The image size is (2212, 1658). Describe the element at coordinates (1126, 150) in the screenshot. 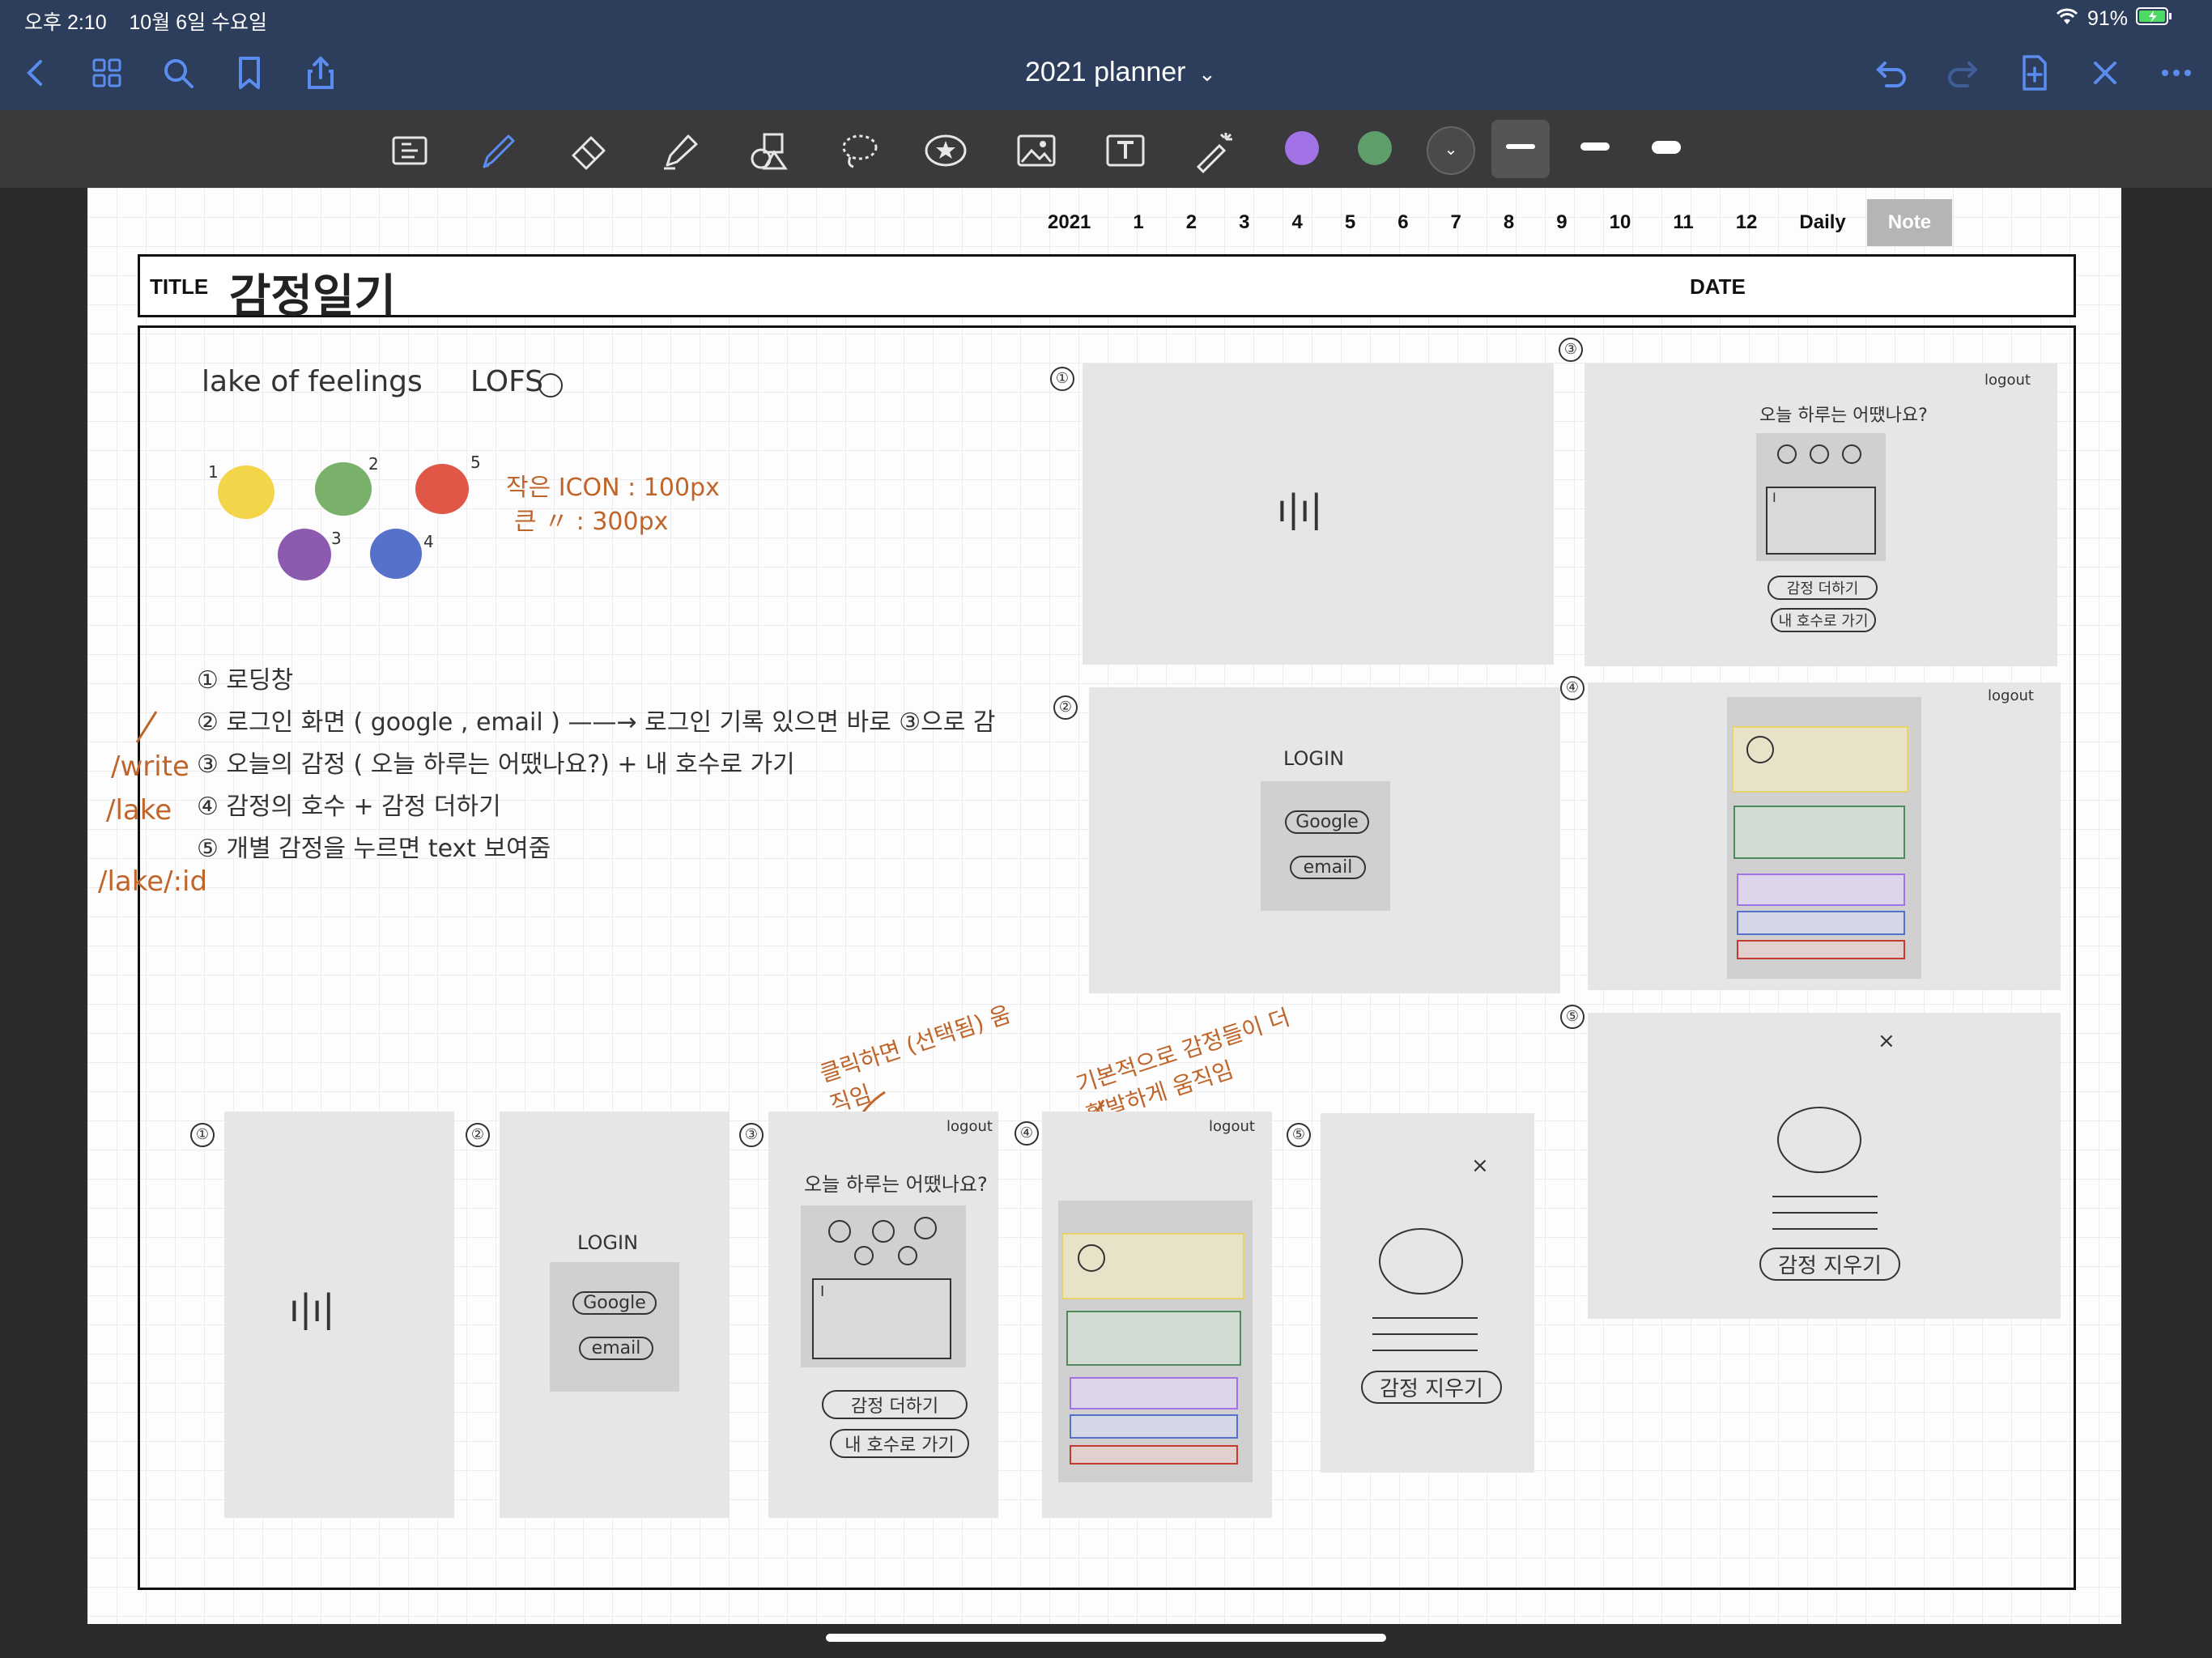

I see `text-icon` at that location.